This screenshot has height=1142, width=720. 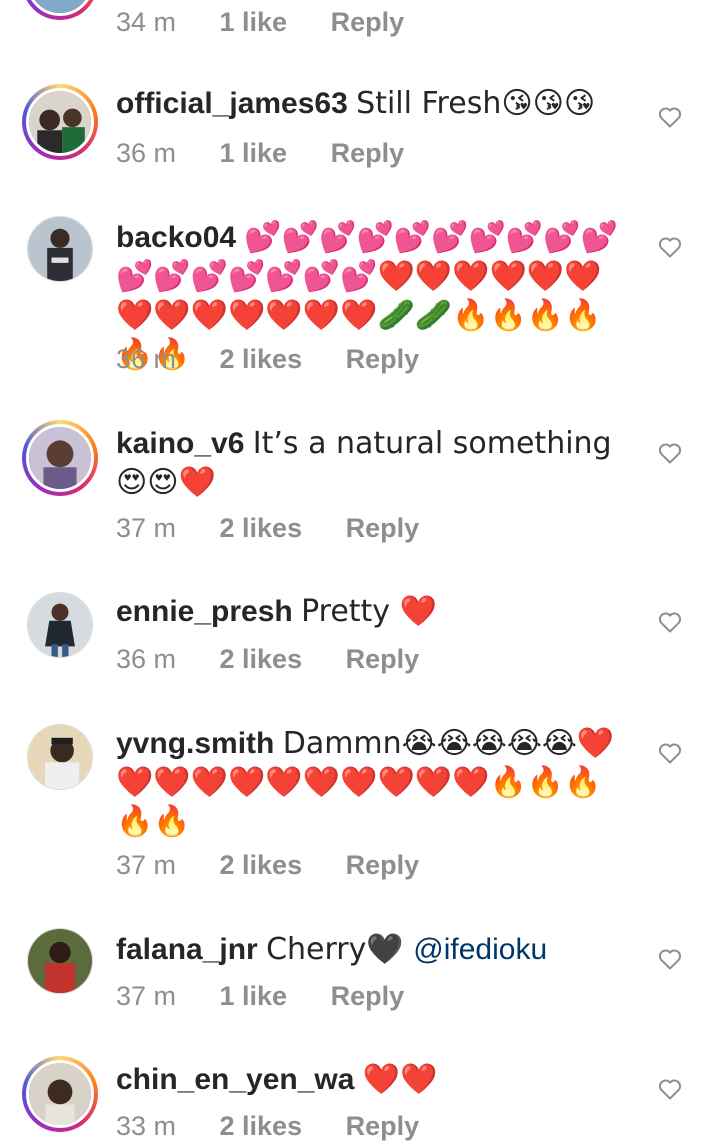 I want to click on comment-username: yvng.smith, so click(x=195, y=743).